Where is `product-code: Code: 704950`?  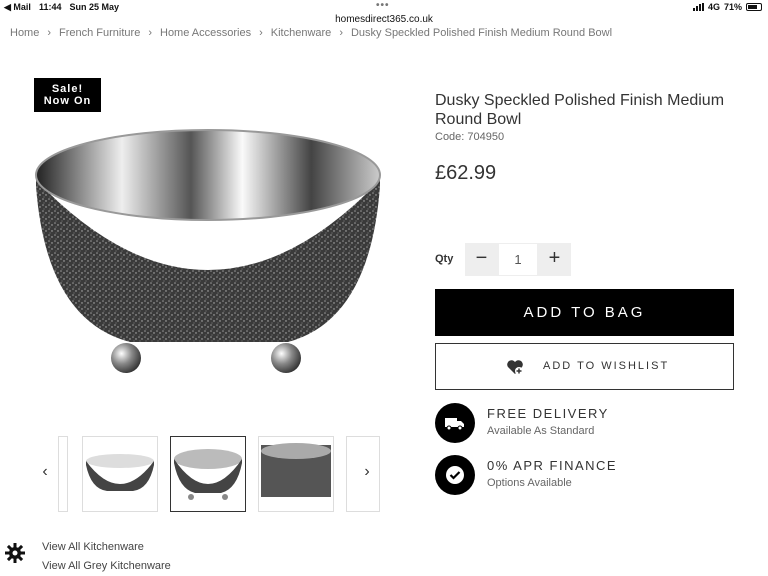
product-code: Code: 704950 is located at coordinates (470, 137).